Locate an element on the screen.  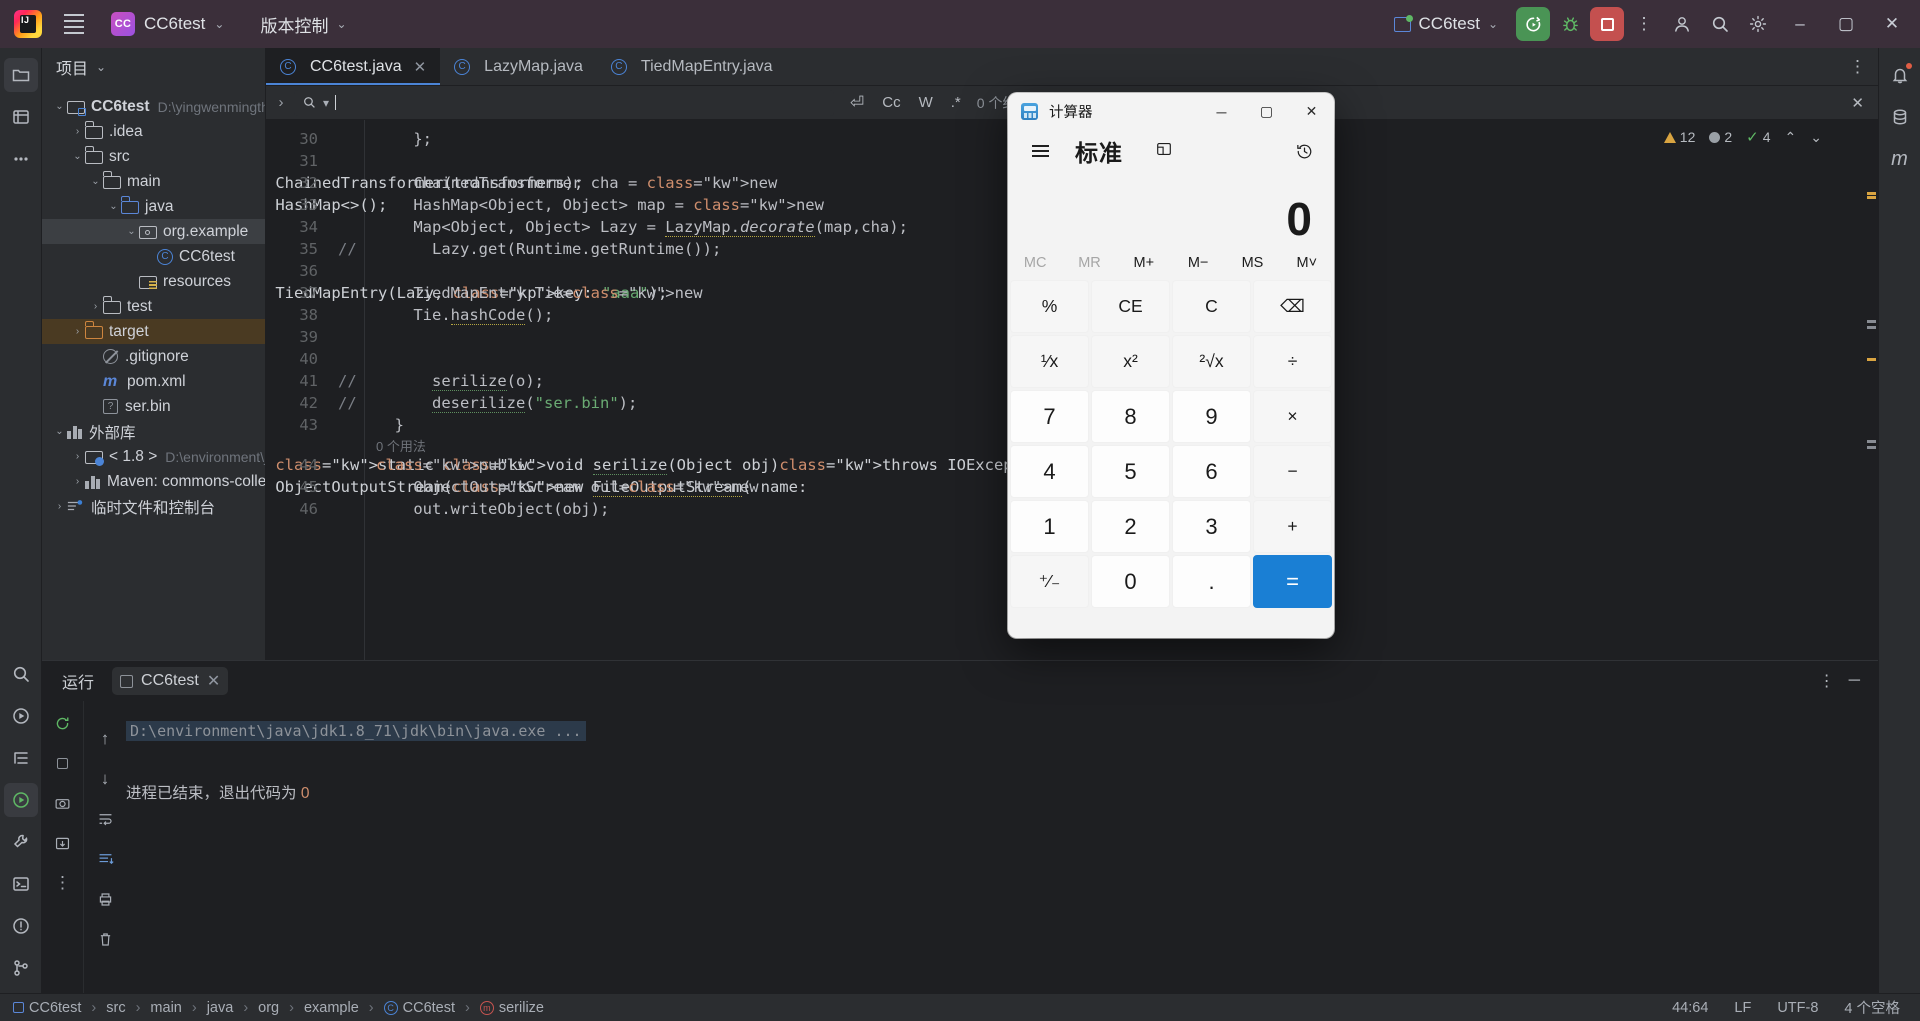
database-icon is located at coordinates (1900, 117).